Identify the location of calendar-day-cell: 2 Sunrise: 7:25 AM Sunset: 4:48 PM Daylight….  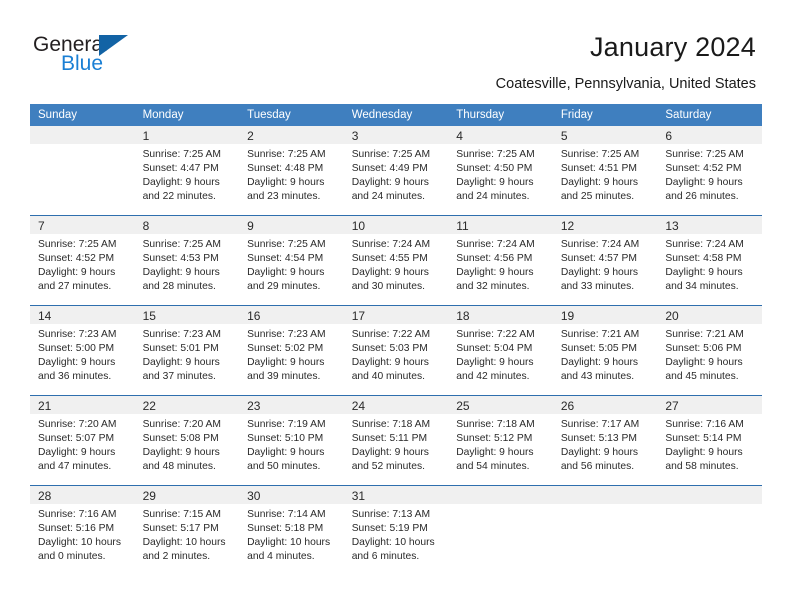
(291, 171).